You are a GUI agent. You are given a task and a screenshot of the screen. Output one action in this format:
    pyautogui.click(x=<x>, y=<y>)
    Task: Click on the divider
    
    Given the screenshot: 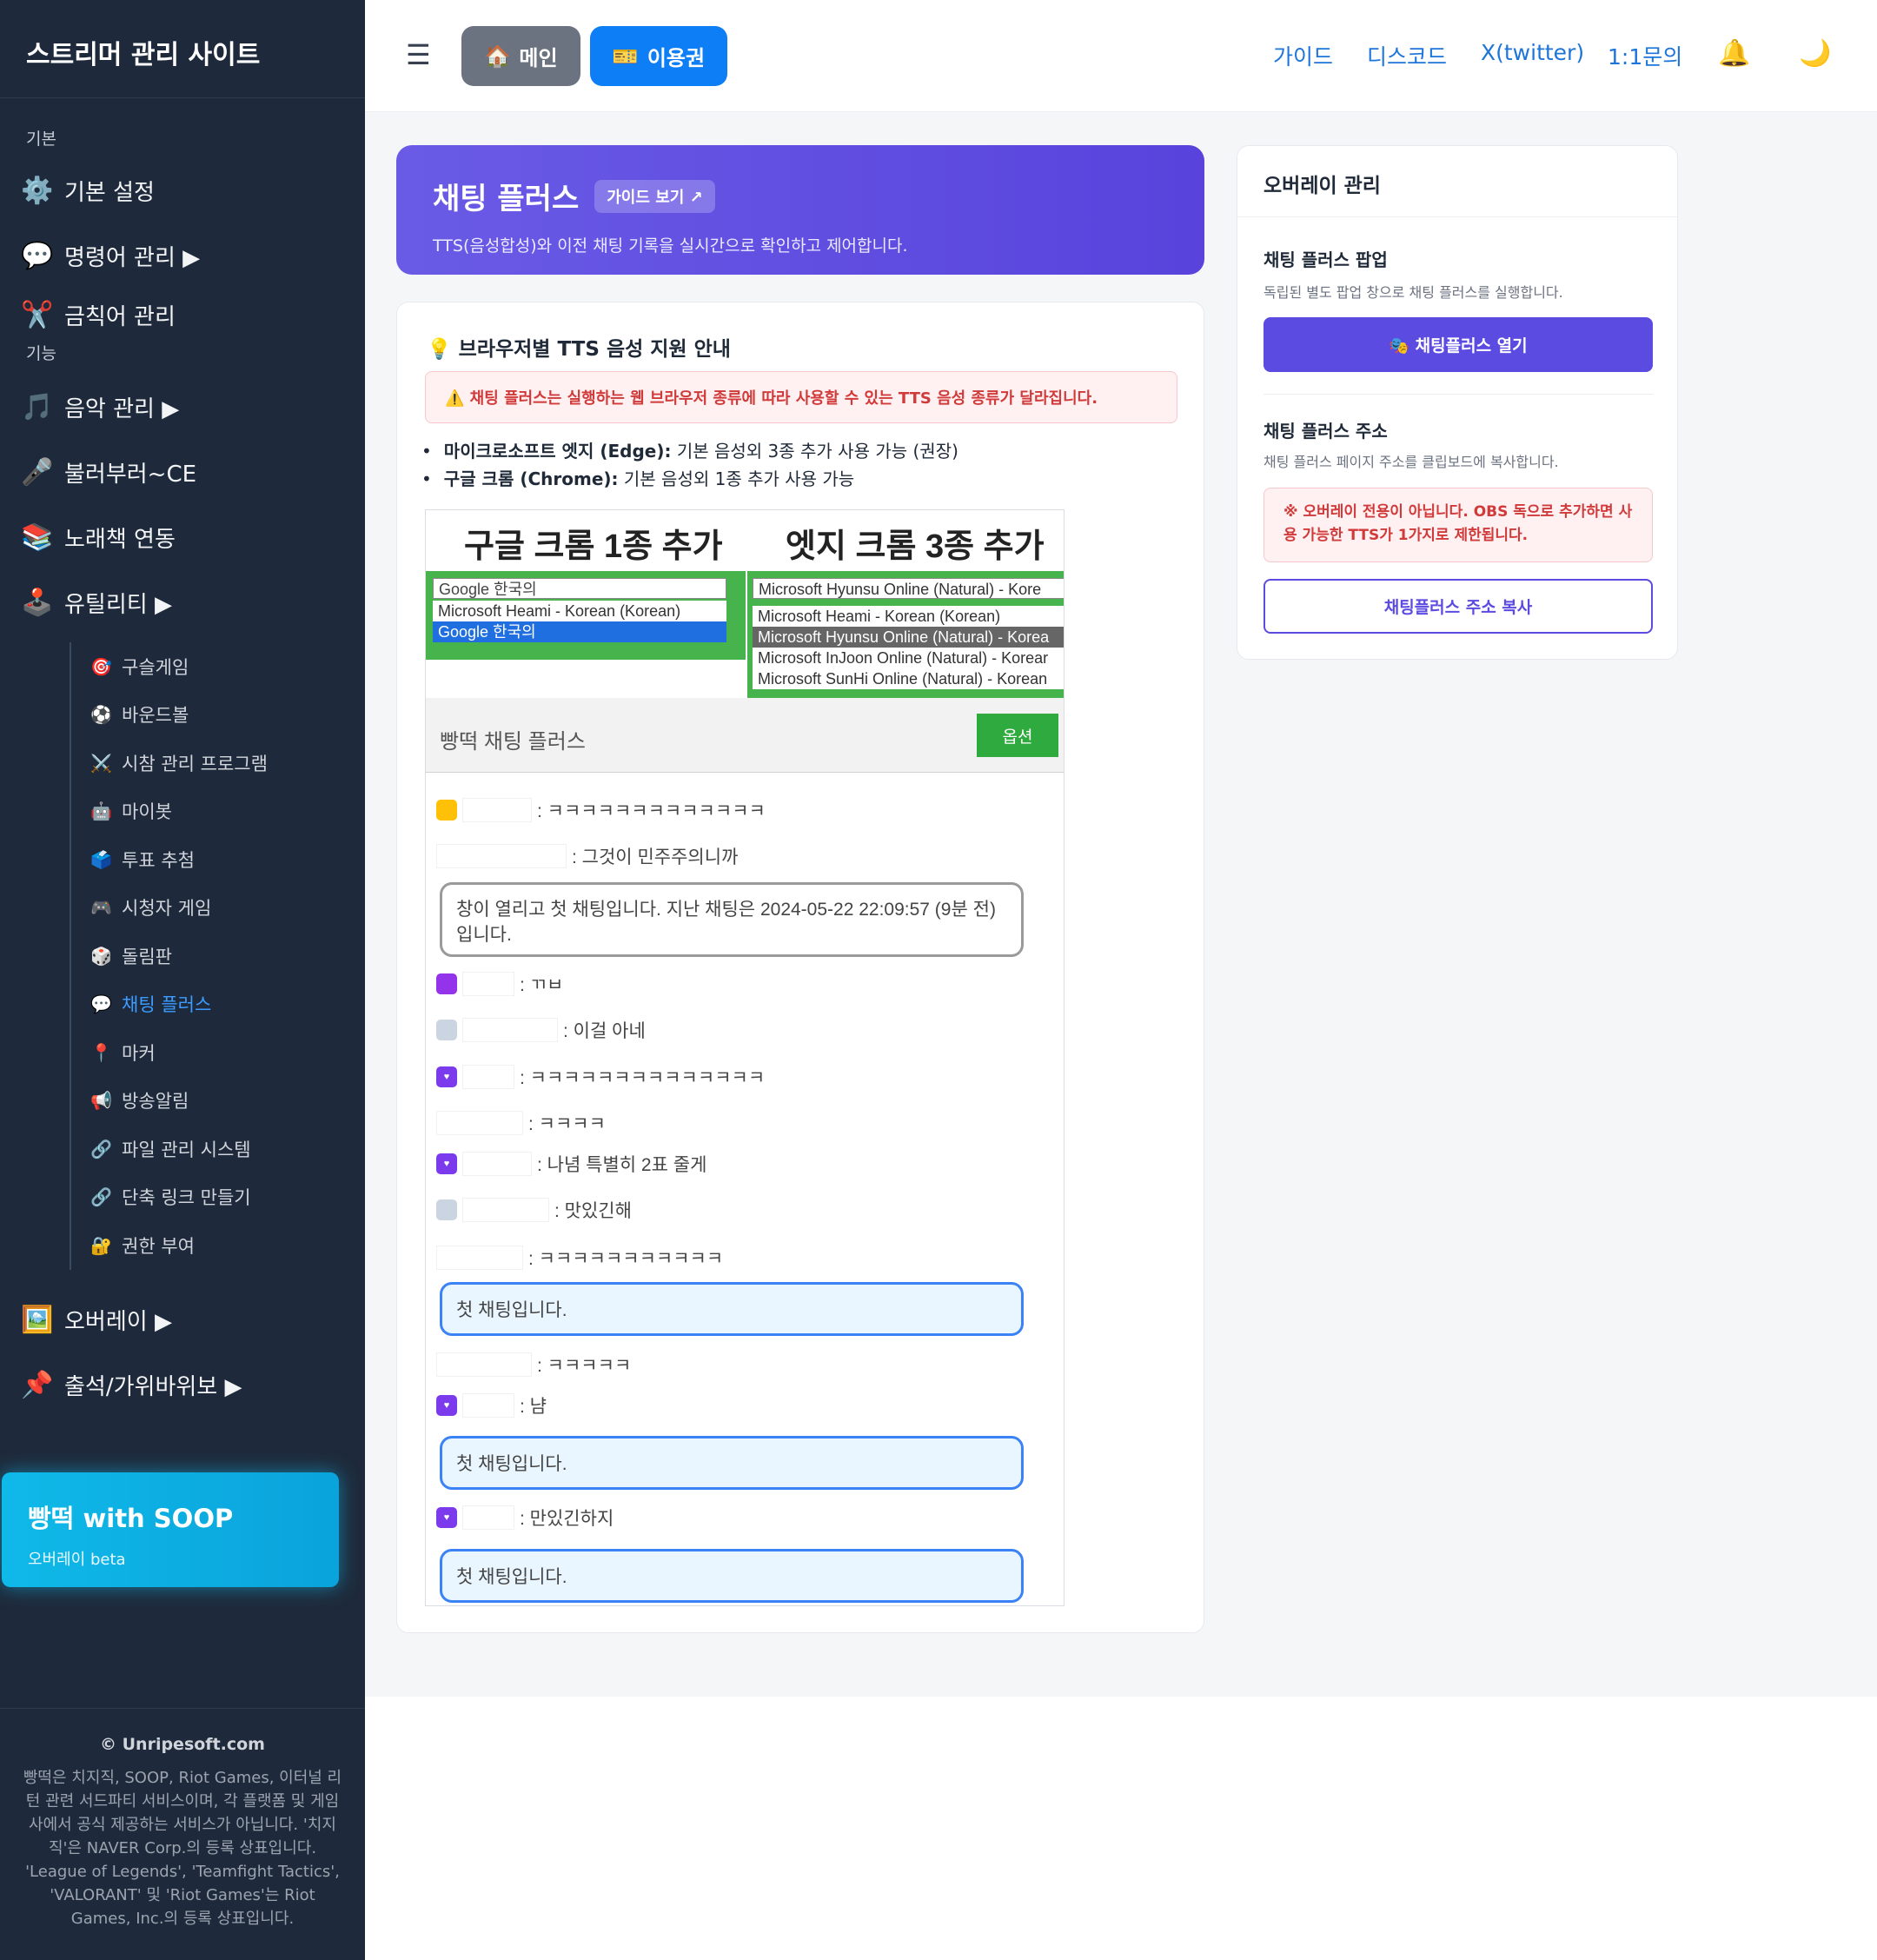 What is the action you would take?
    pyautogui.click(x=1458, y=394)
    